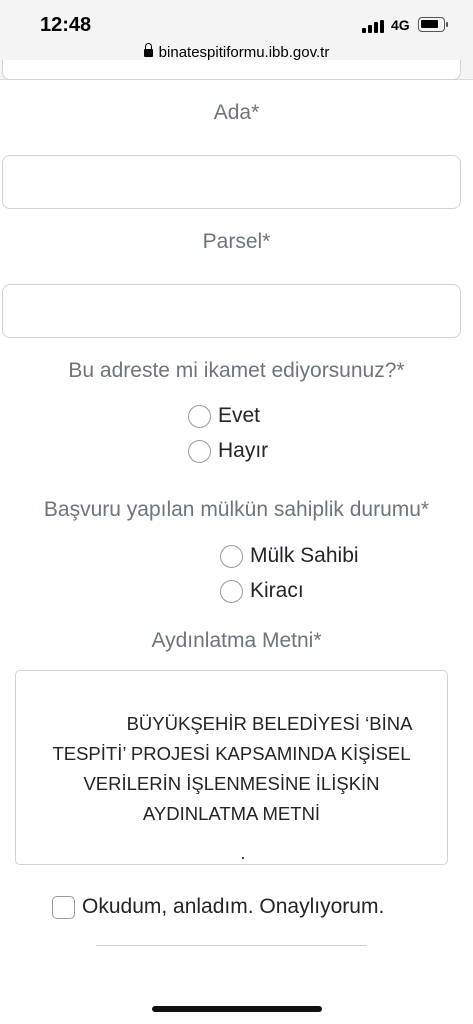 Image resolution: width=473 pixels, height=1024 pixels. What do you see at coordinates (231, 70) in the screenshot?
I see `previous-field` at bounding box center [231, 70].